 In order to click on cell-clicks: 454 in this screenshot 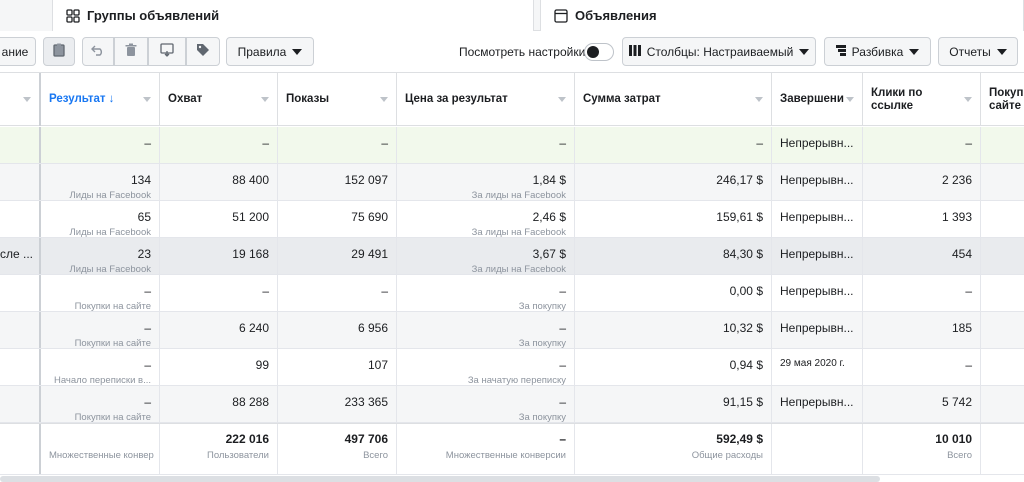, I will do `click(922, 256)`.